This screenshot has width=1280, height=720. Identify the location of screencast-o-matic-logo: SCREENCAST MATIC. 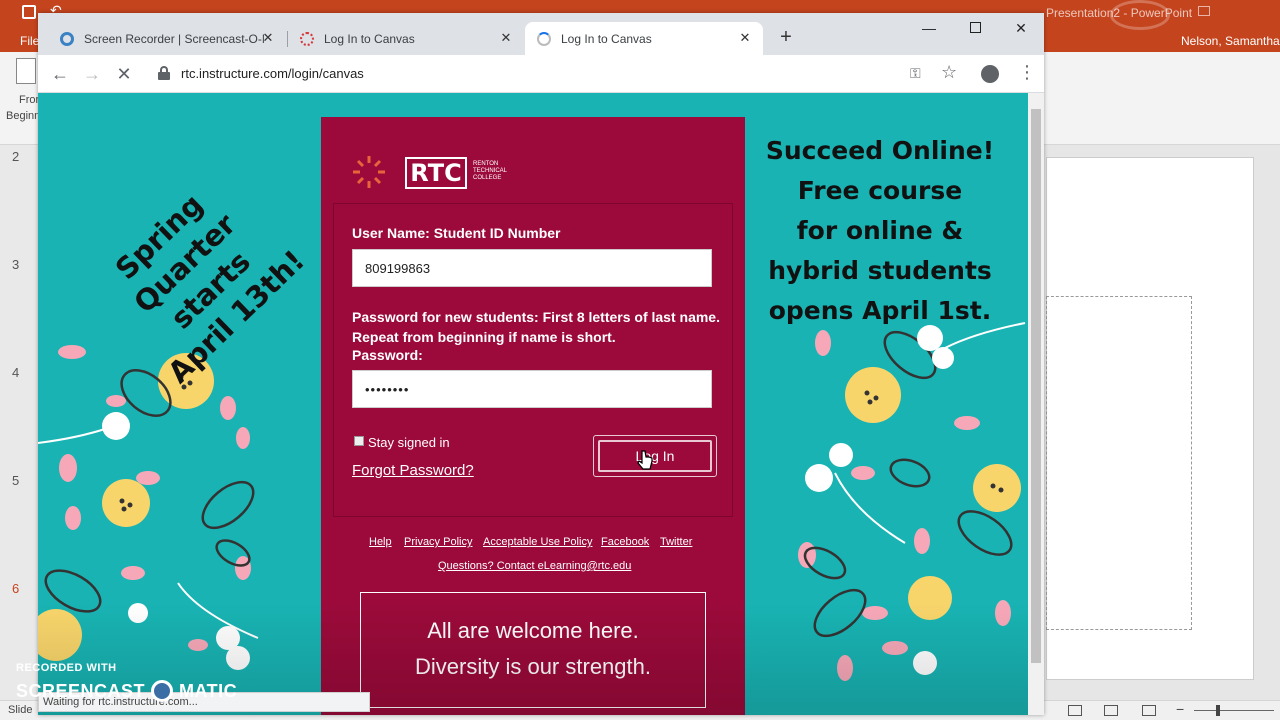
(126, 691).